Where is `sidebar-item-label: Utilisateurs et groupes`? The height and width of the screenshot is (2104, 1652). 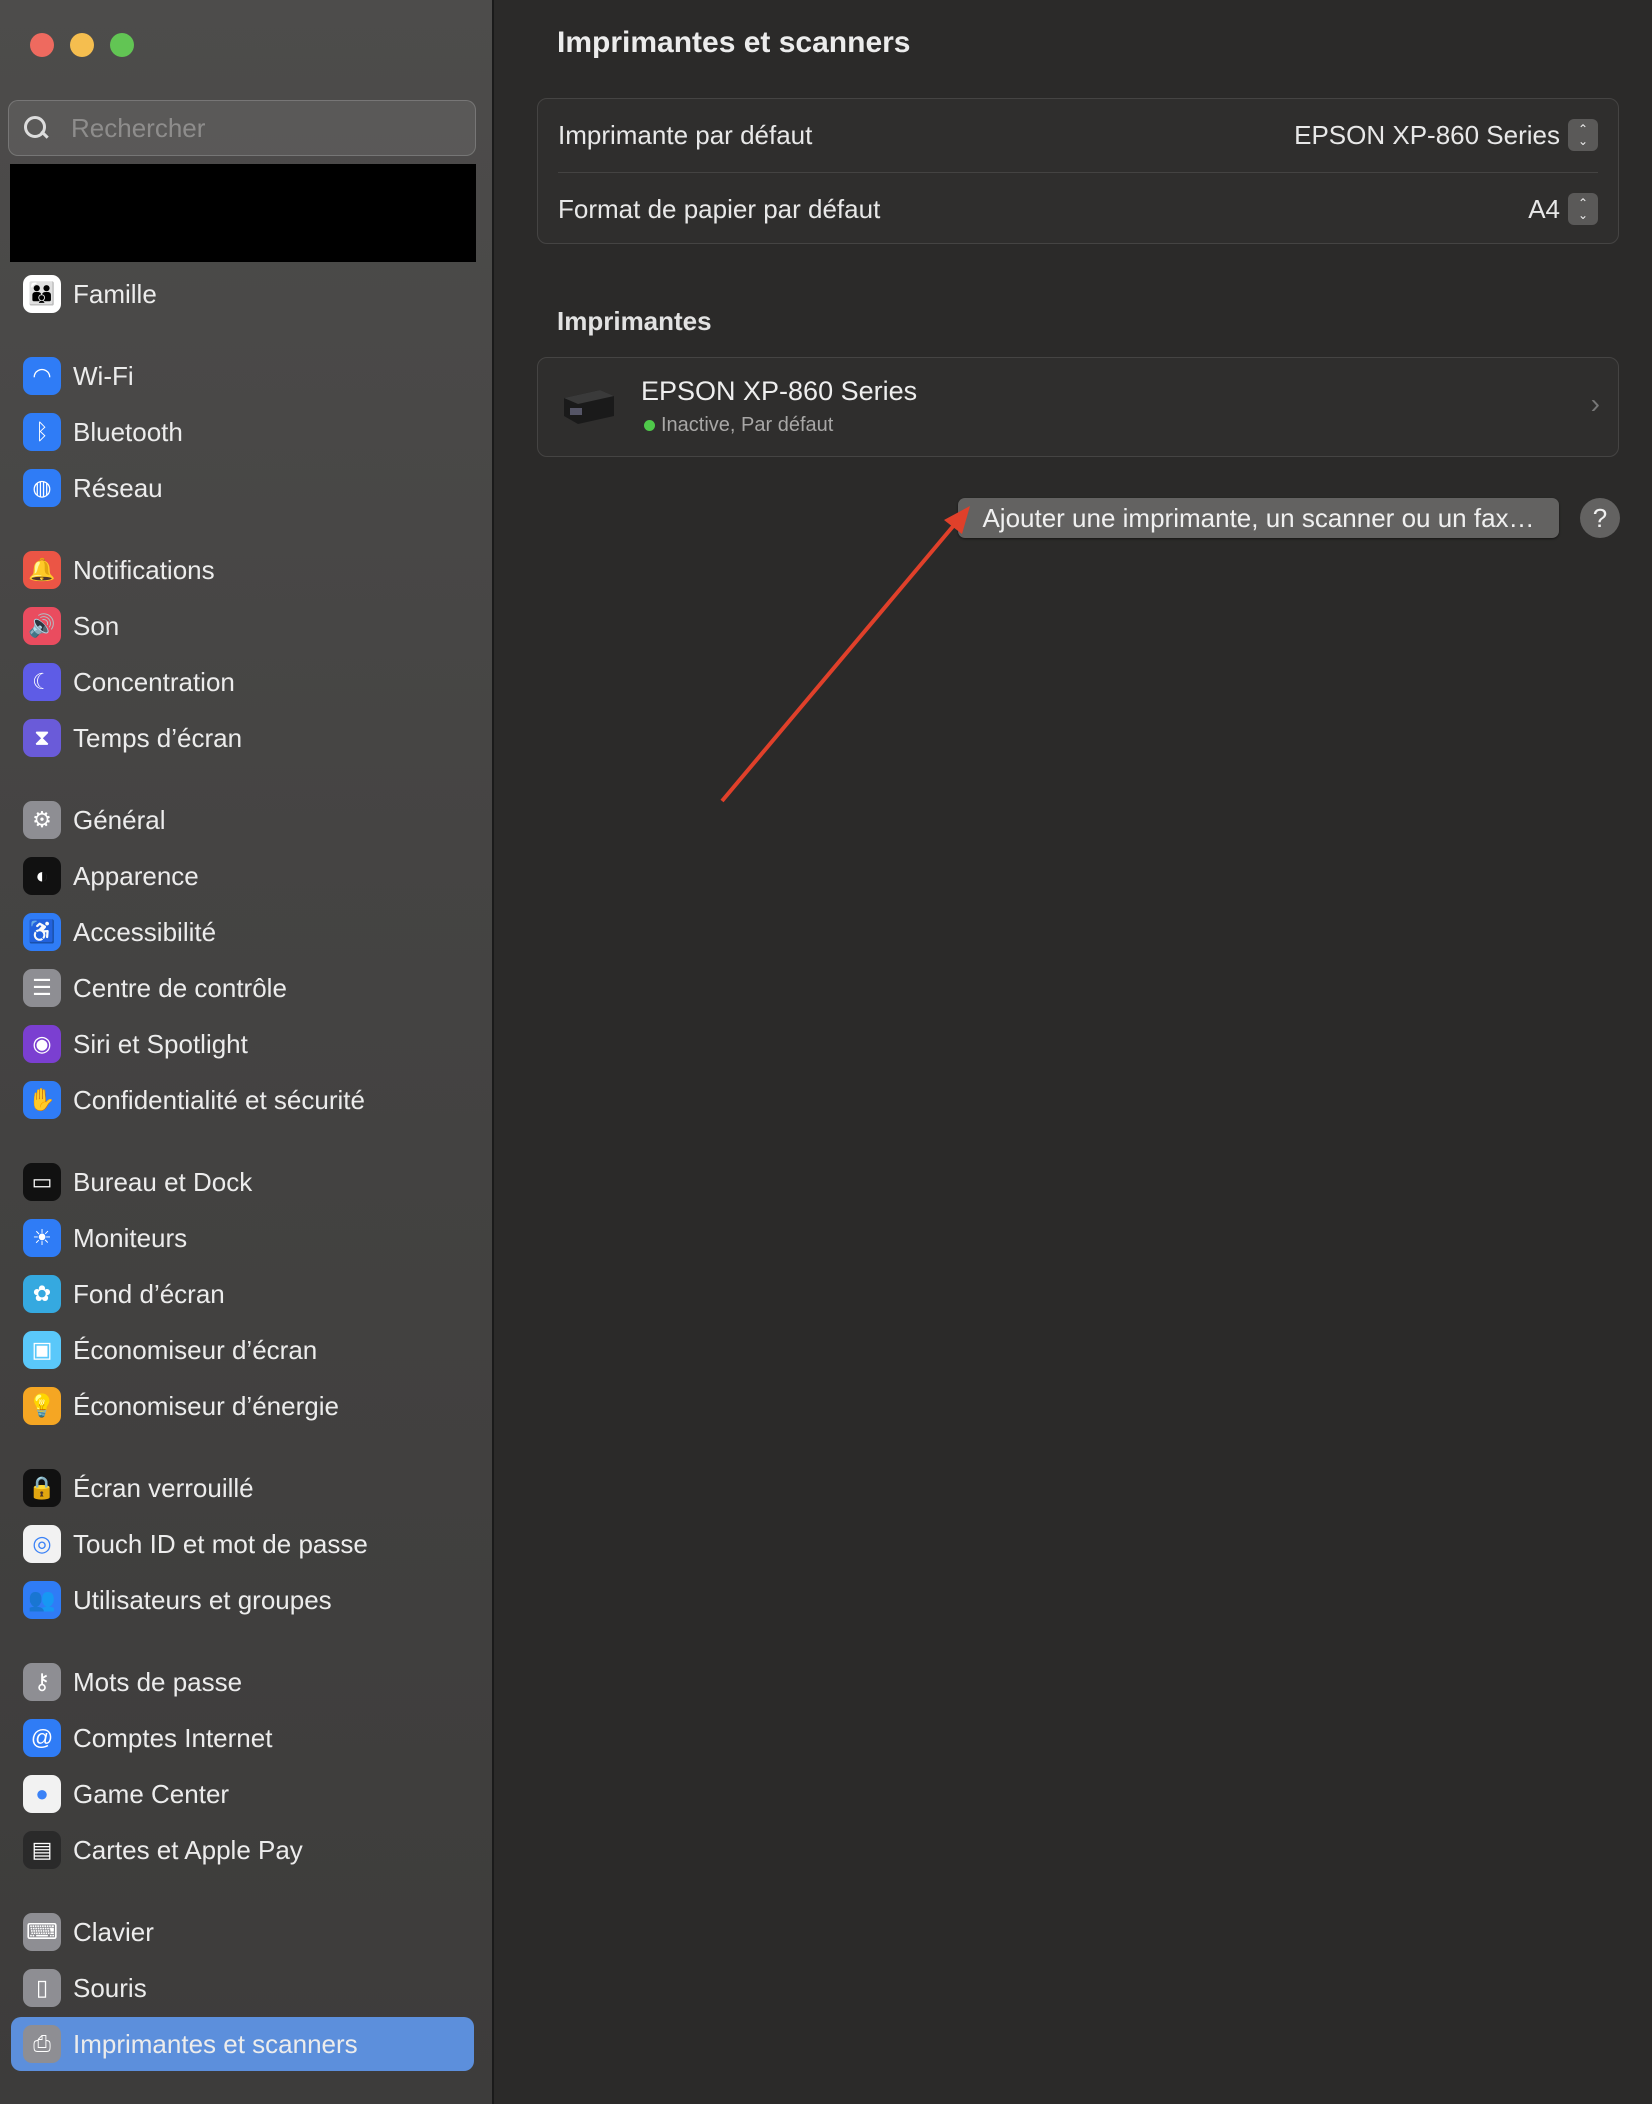 sidebar-item-label: Utilisateurs et groupes is located at coordinates (202, 1599).